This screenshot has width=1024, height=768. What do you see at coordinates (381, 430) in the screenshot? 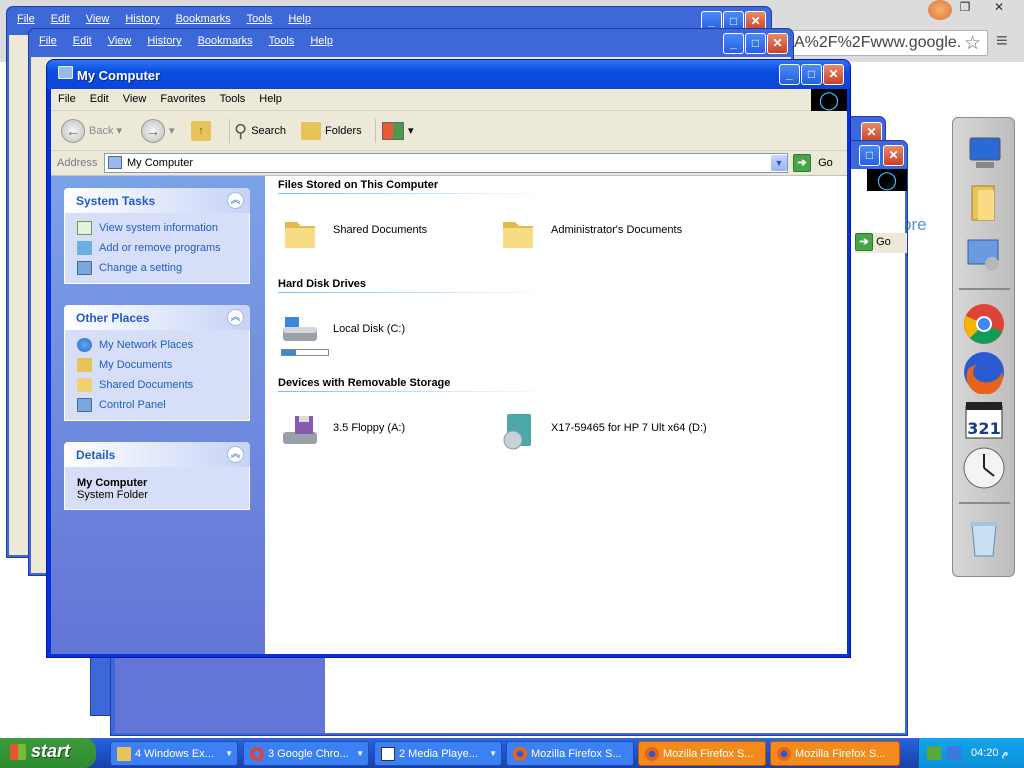
I see `floppy-a-item: 3.5 Floppy (A:)` at bounding box center [381, 430].